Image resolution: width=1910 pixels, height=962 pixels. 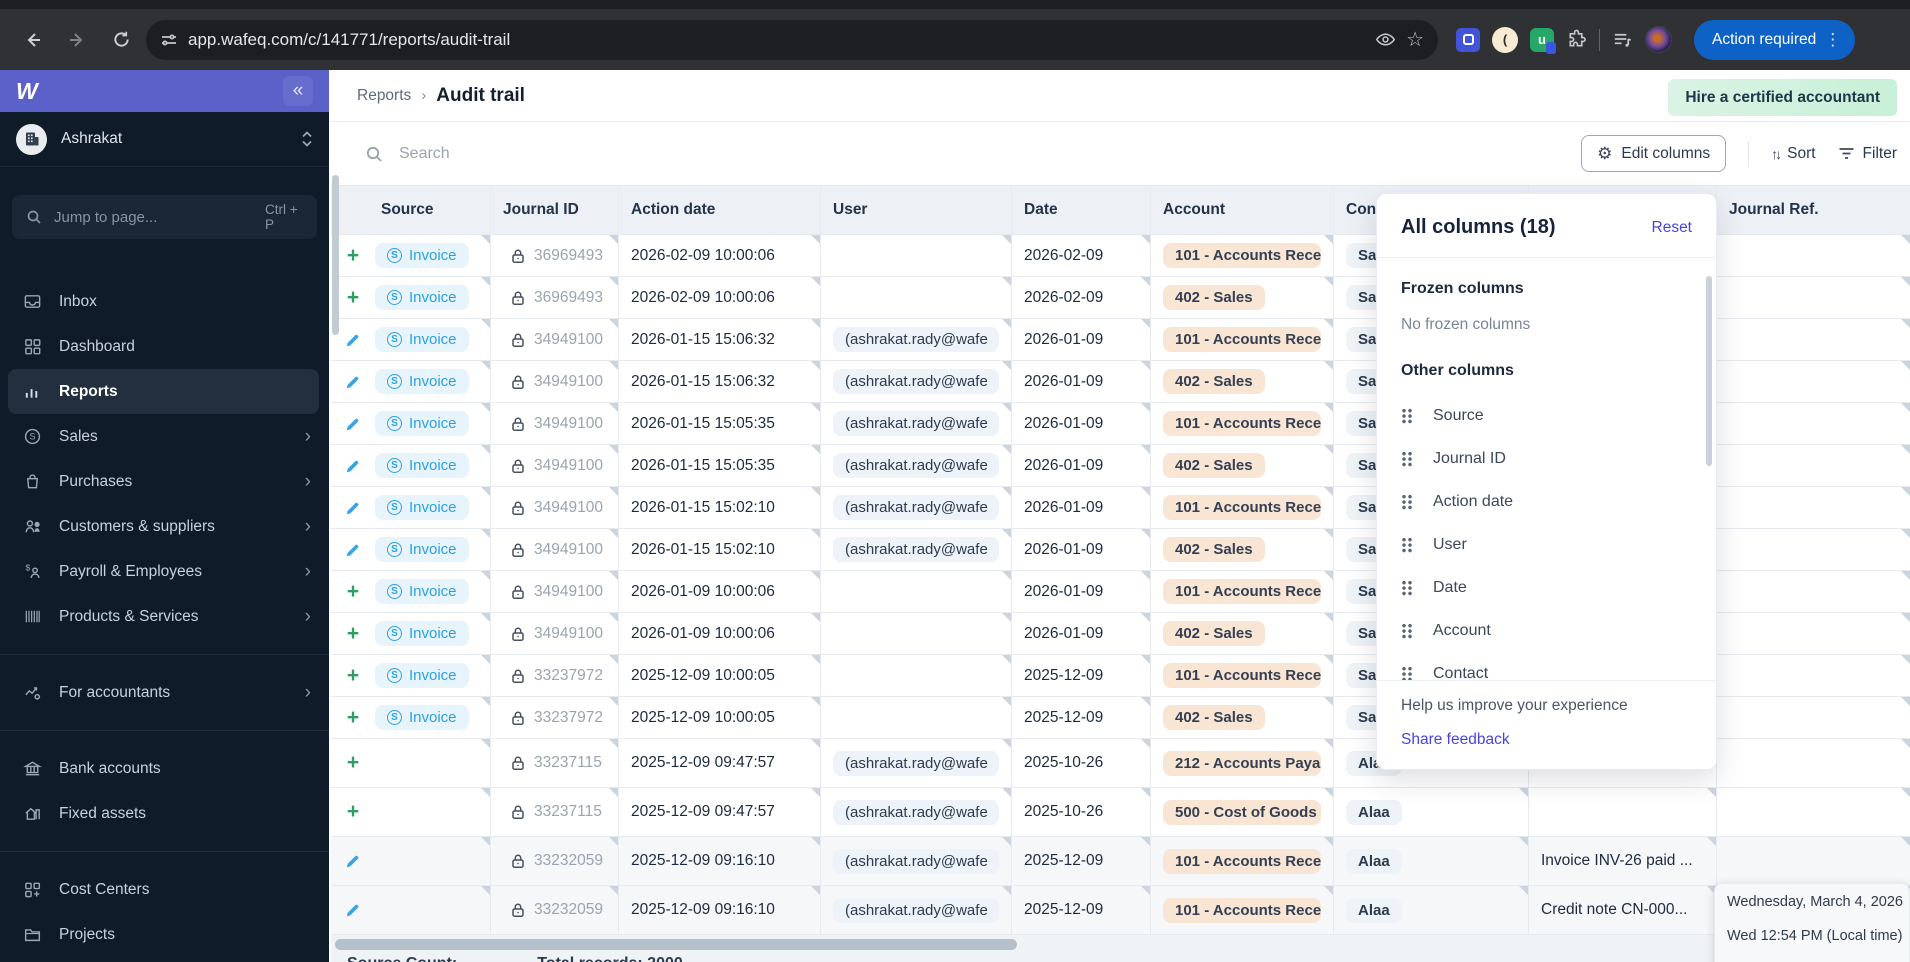 What do you see at coordinates (1832, 40) in the screenshot?
I see `browser-menu-icon: ⋮` at bounding box center [1832, 40].